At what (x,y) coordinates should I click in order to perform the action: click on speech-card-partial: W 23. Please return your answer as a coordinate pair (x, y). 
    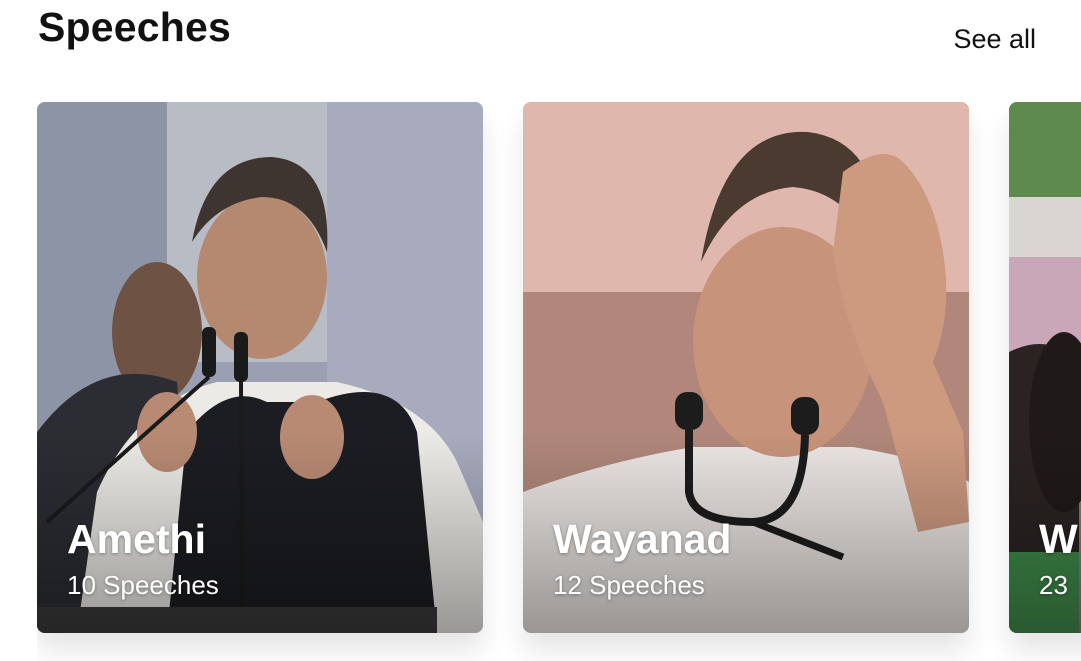
    Looking at the image, I should click on (1045, 367).